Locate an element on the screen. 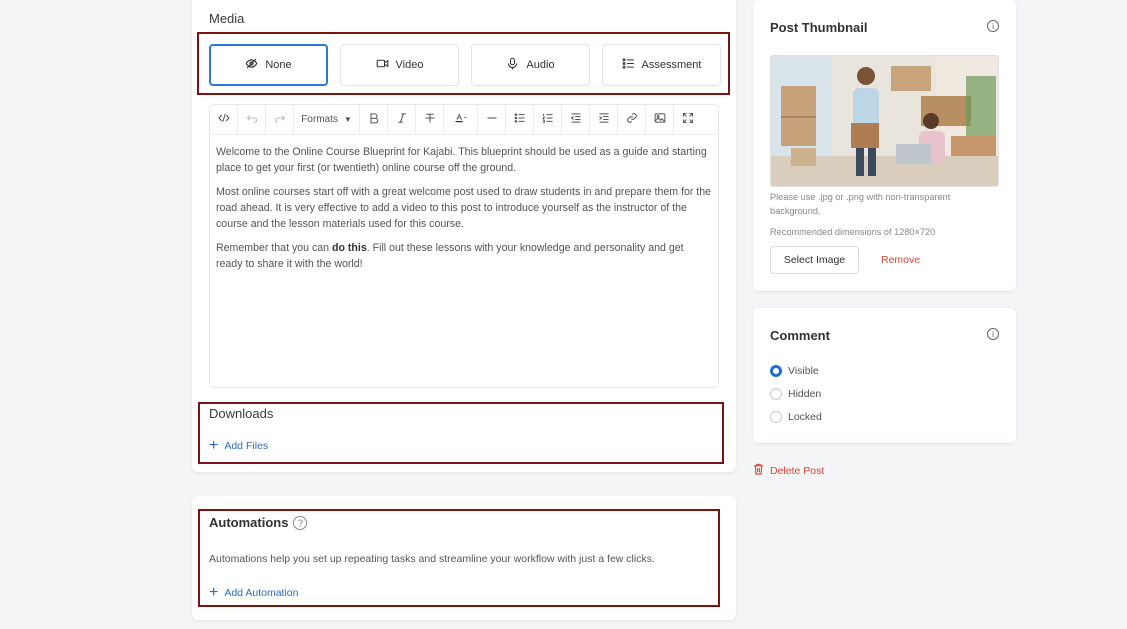 The height and width of the screenshot is (629, 1127). fullscreen-button is located at coordinates (688, 119).